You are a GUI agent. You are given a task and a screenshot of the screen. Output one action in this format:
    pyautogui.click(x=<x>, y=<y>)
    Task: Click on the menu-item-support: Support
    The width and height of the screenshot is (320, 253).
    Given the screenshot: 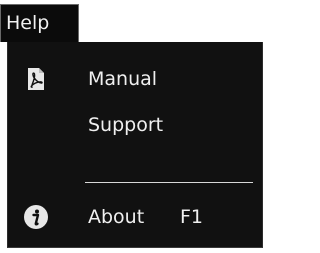 What is the action you would take?
    pyautogui.click(x=135, y=125)
    